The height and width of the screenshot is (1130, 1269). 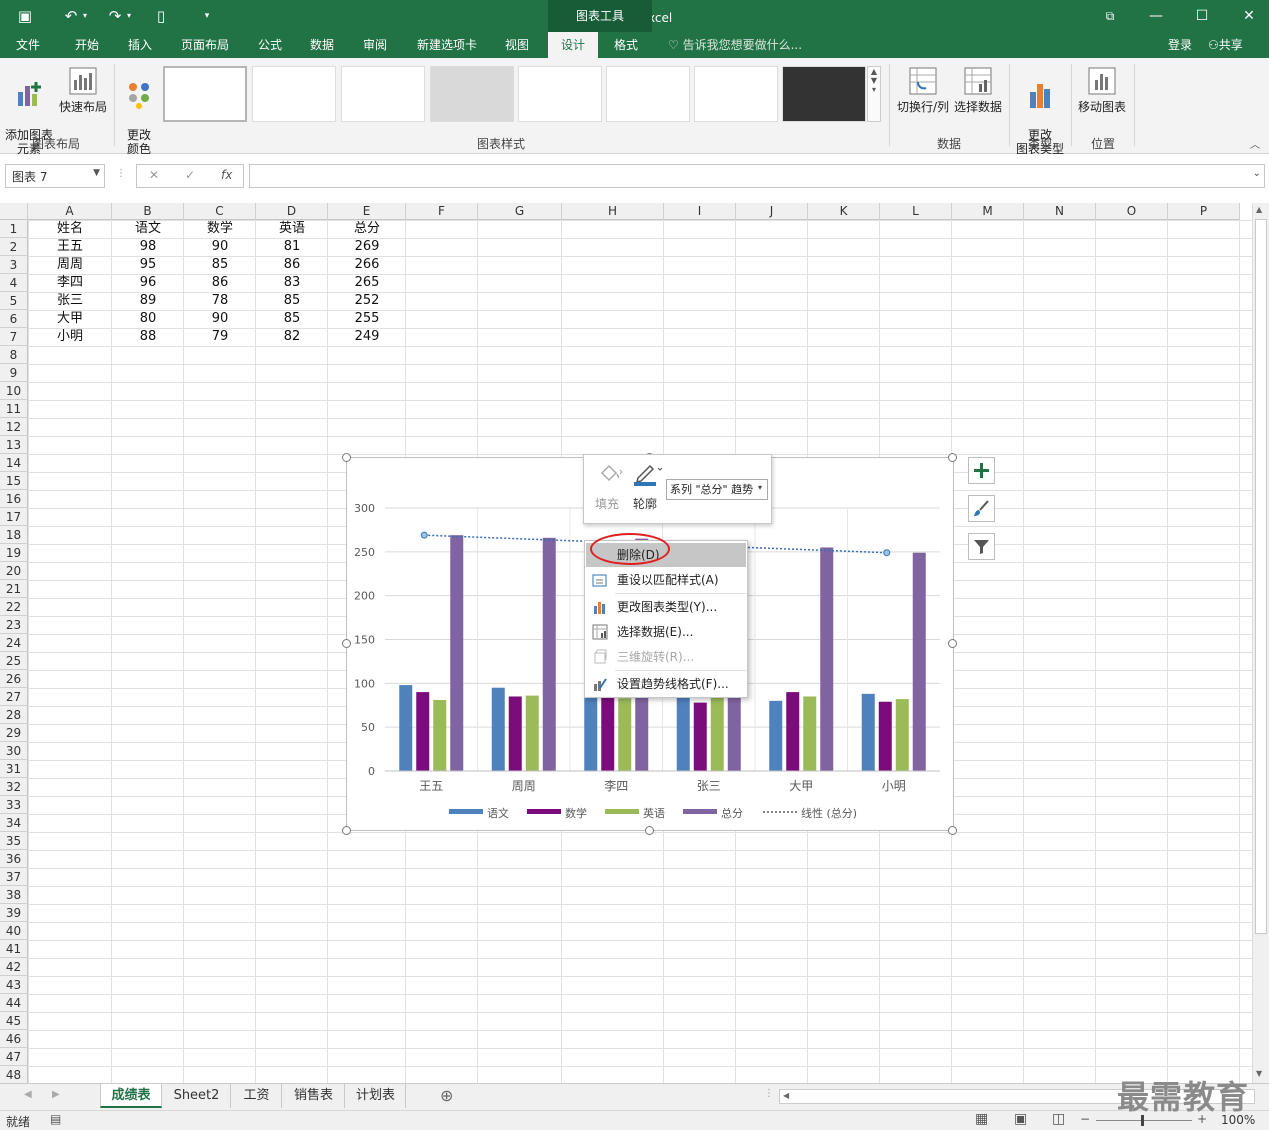 What do you see at coordinates (70, 265) in the screenshot?
I see `cell-A3: 周周` at bounding box center [70, 265].